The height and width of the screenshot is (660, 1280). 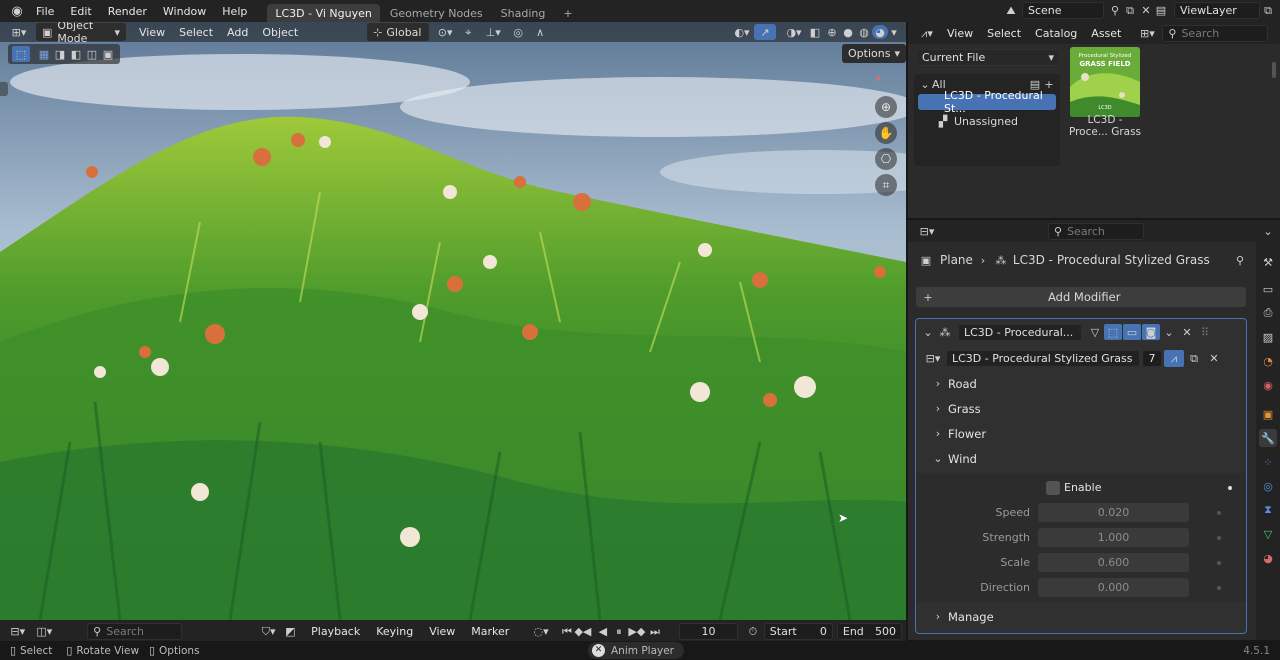 What do you see at coordinates (832, 32) in the screenshot?
I see `wireframe-shading-icon: ⊕` at bounding box center [832, 32].